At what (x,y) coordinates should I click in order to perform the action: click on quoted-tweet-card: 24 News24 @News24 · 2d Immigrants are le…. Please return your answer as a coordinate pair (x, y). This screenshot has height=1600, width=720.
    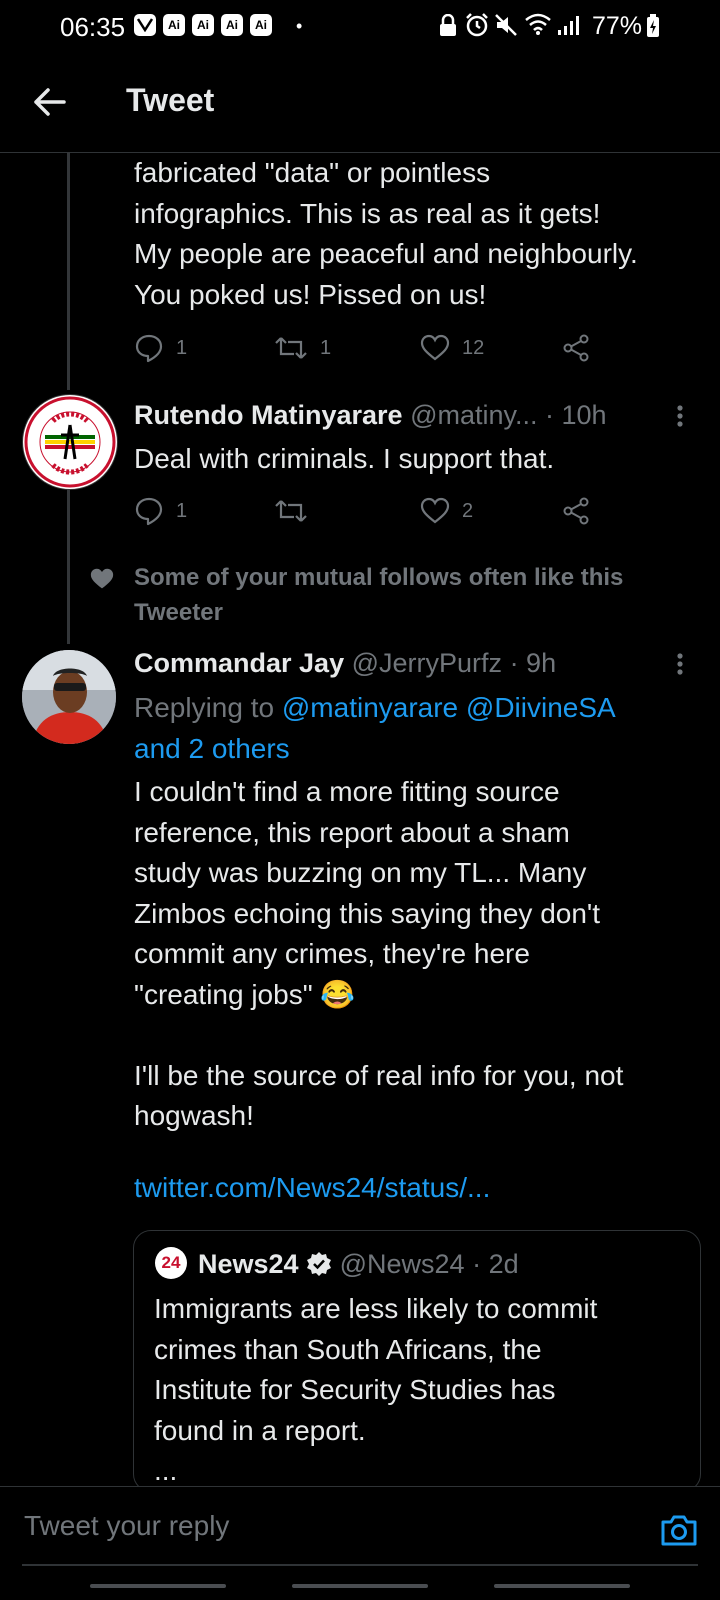
    Looking at the image, I should click on (417, 1361).